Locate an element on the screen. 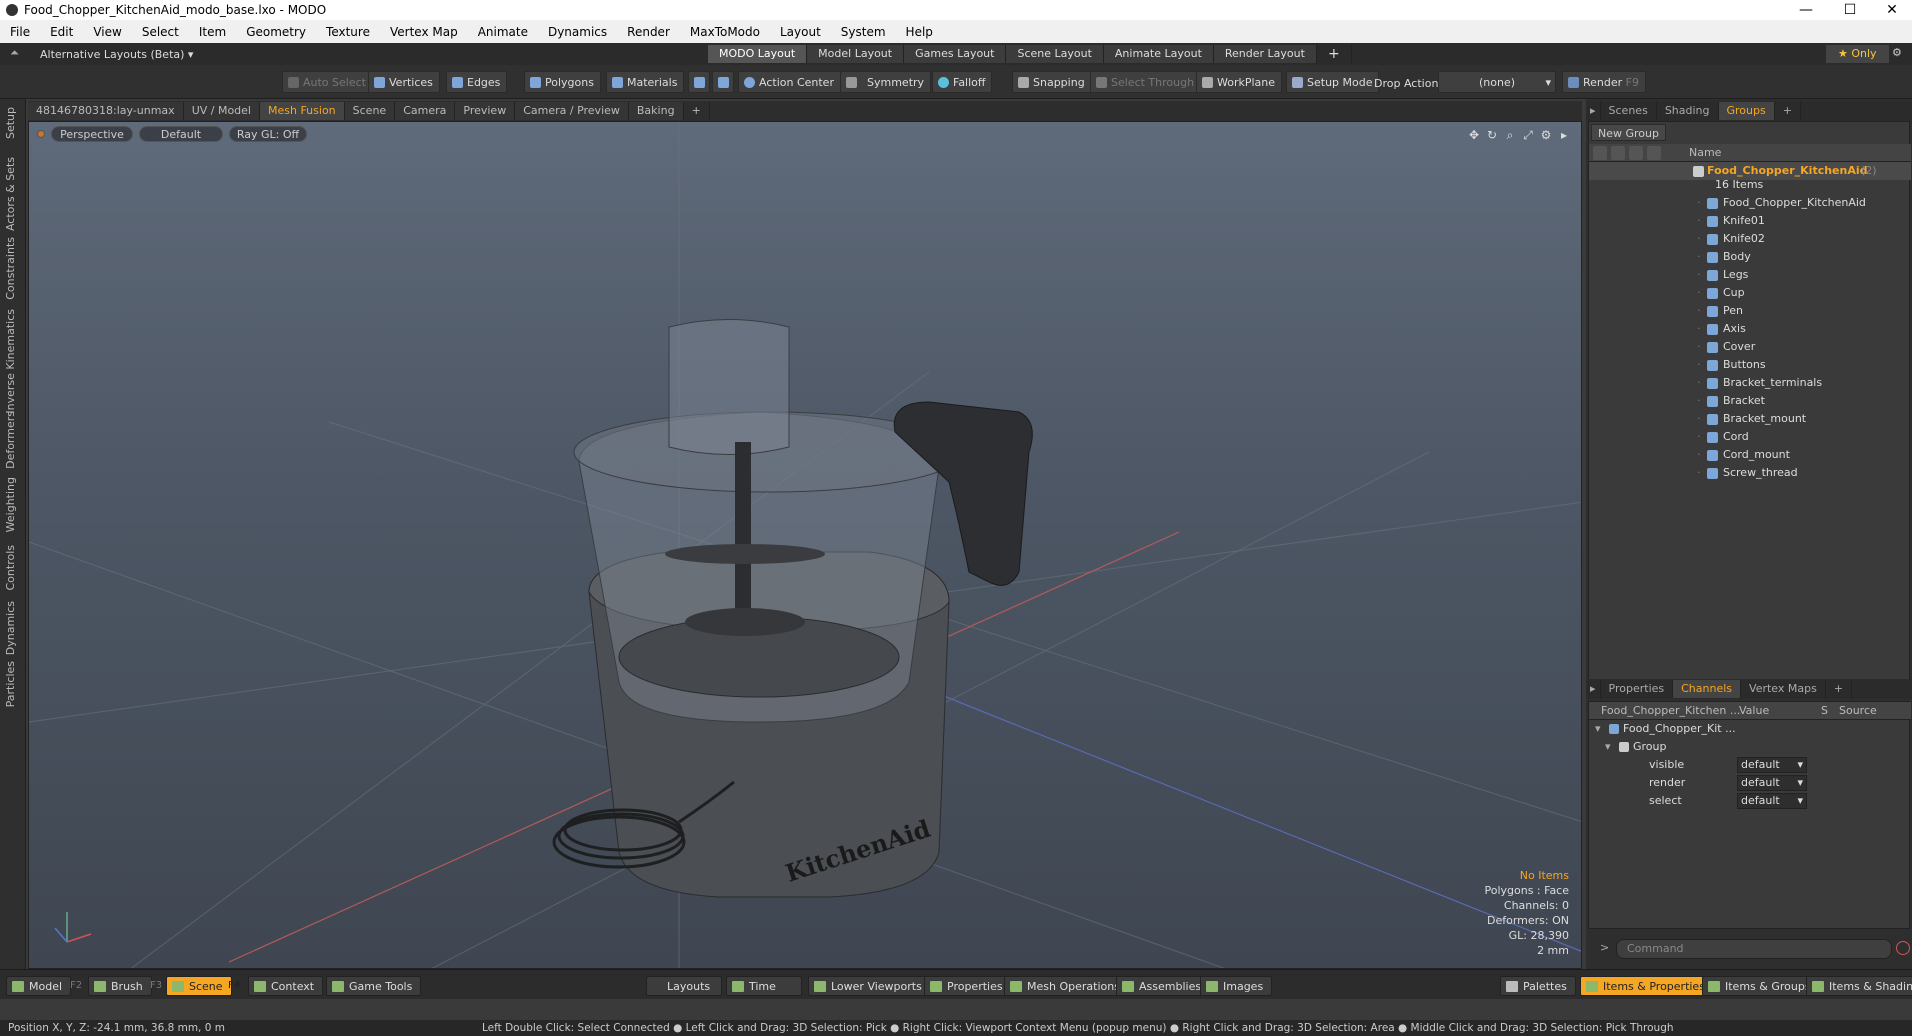 The height and width of the screenshot is (1036, 1912). action-center-button: Action Center is located at coordinates (789, 82).